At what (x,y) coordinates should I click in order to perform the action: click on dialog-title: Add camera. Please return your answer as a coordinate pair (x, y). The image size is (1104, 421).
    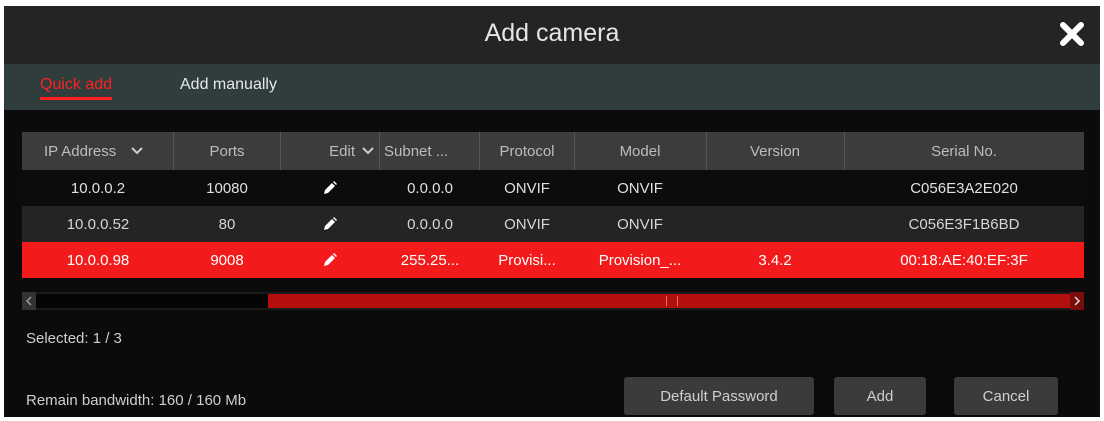
    Looking at the image, I should click on (552, 33).